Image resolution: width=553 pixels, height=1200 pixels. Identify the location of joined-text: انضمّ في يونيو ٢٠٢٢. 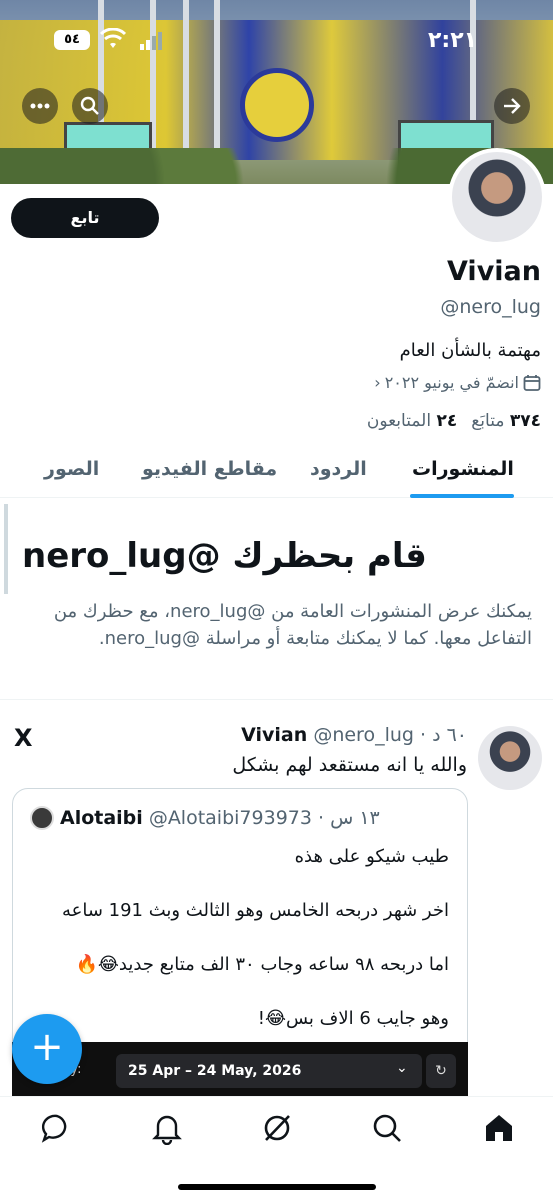
(451, 382).